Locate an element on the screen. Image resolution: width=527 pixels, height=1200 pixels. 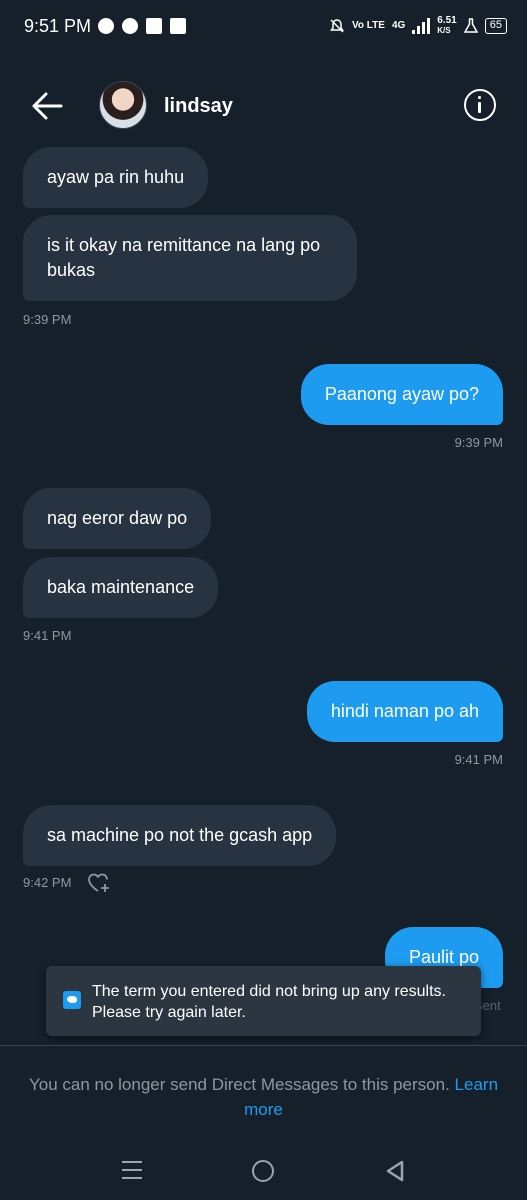
message-bubble-outgoing: hindi naman po ah is located at coordinates (404, 711).